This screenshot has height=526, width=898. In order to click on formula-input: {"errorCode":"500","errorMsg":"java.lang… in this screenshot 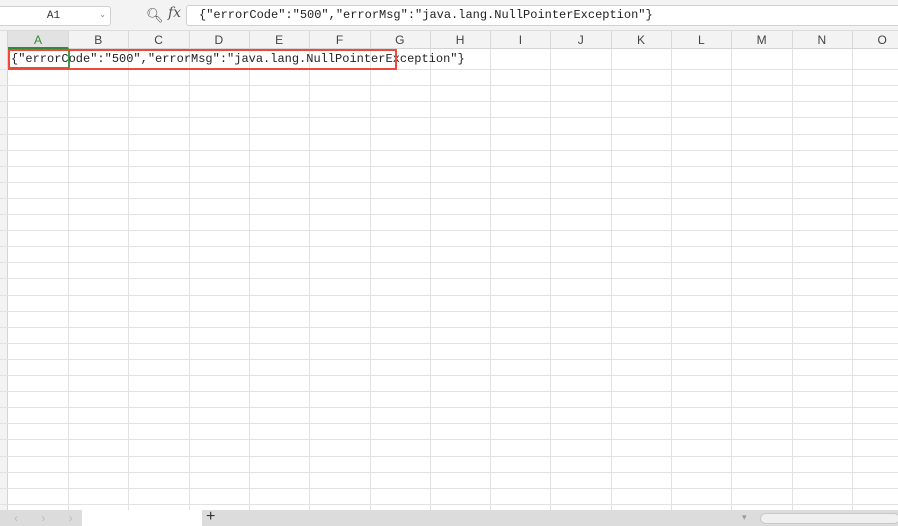, I will do `click(542, 15)`.